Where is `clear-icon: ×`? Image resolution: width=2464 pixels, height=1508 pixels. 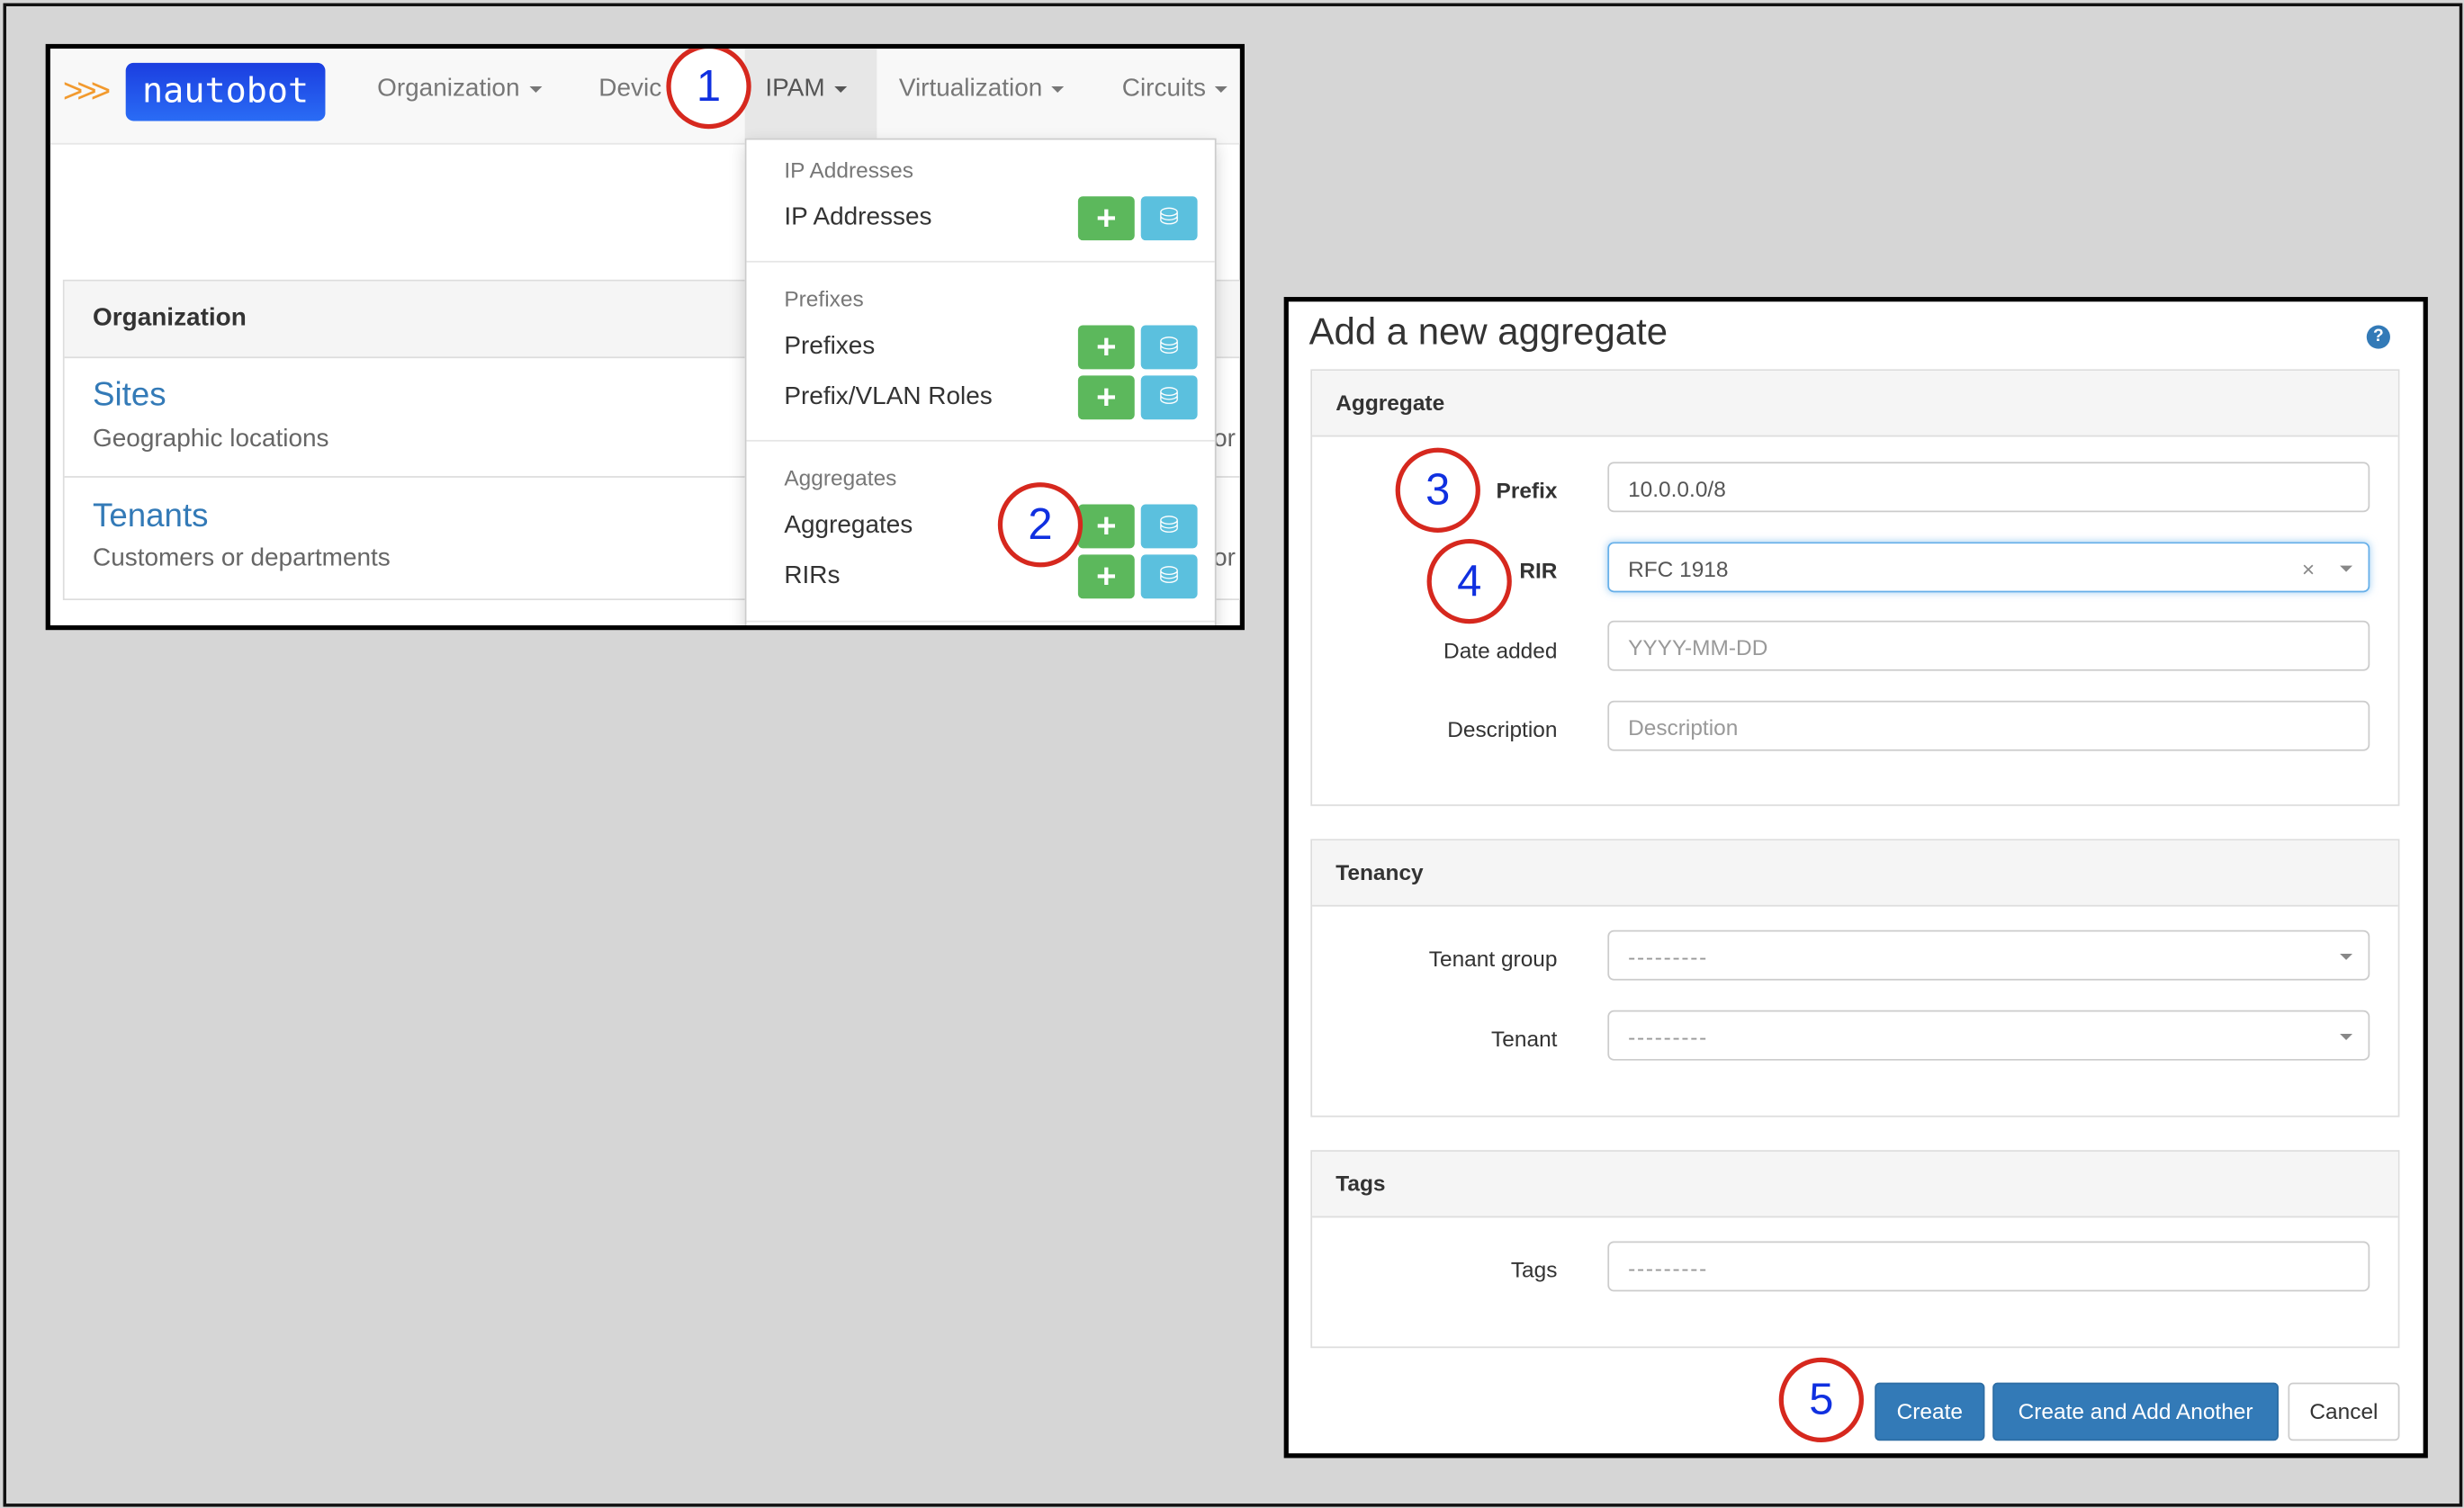
clear-icon: × is located at coordinates (2308, 568).